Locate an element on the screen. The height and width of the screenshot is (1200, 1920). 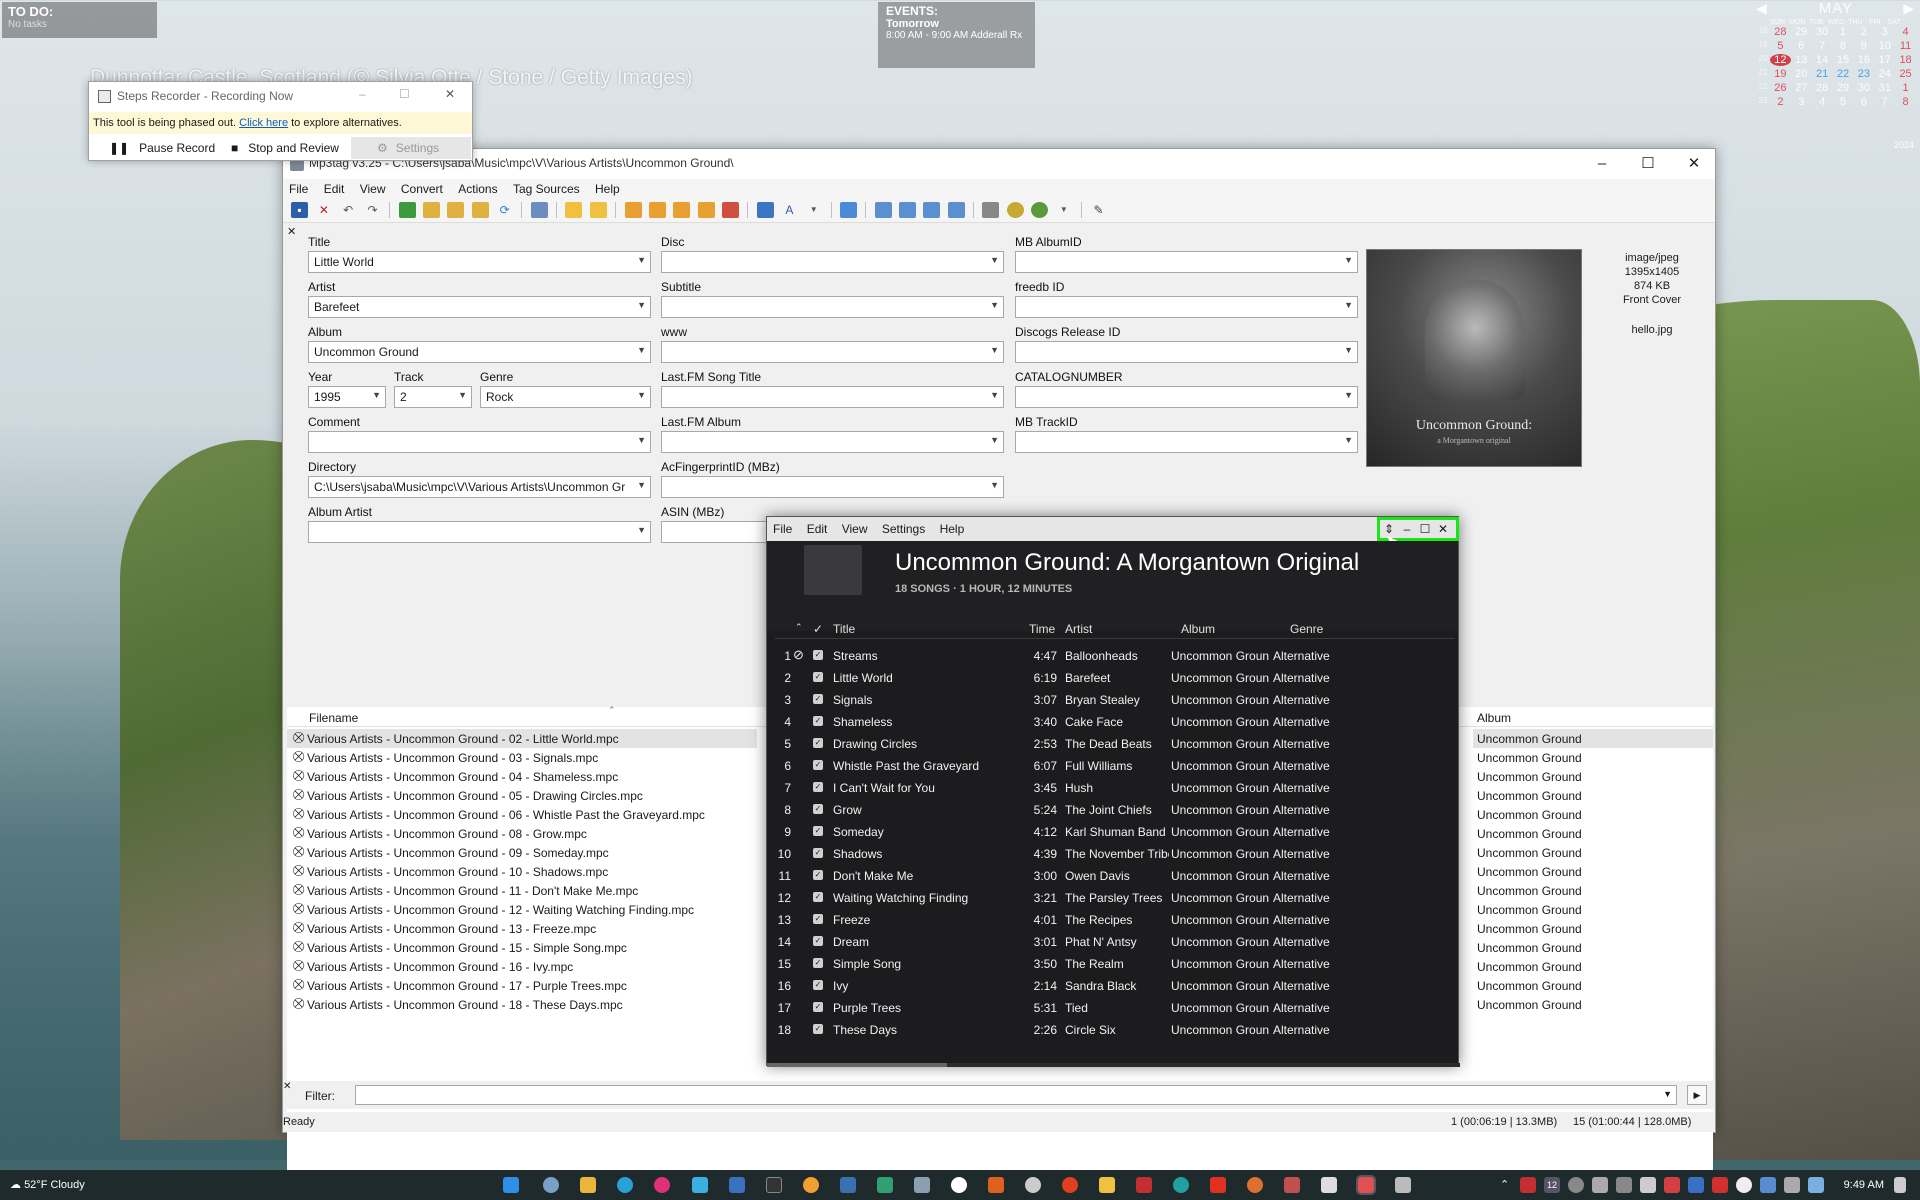
calendar-day: 29 is located at coordinates (1801, 32).